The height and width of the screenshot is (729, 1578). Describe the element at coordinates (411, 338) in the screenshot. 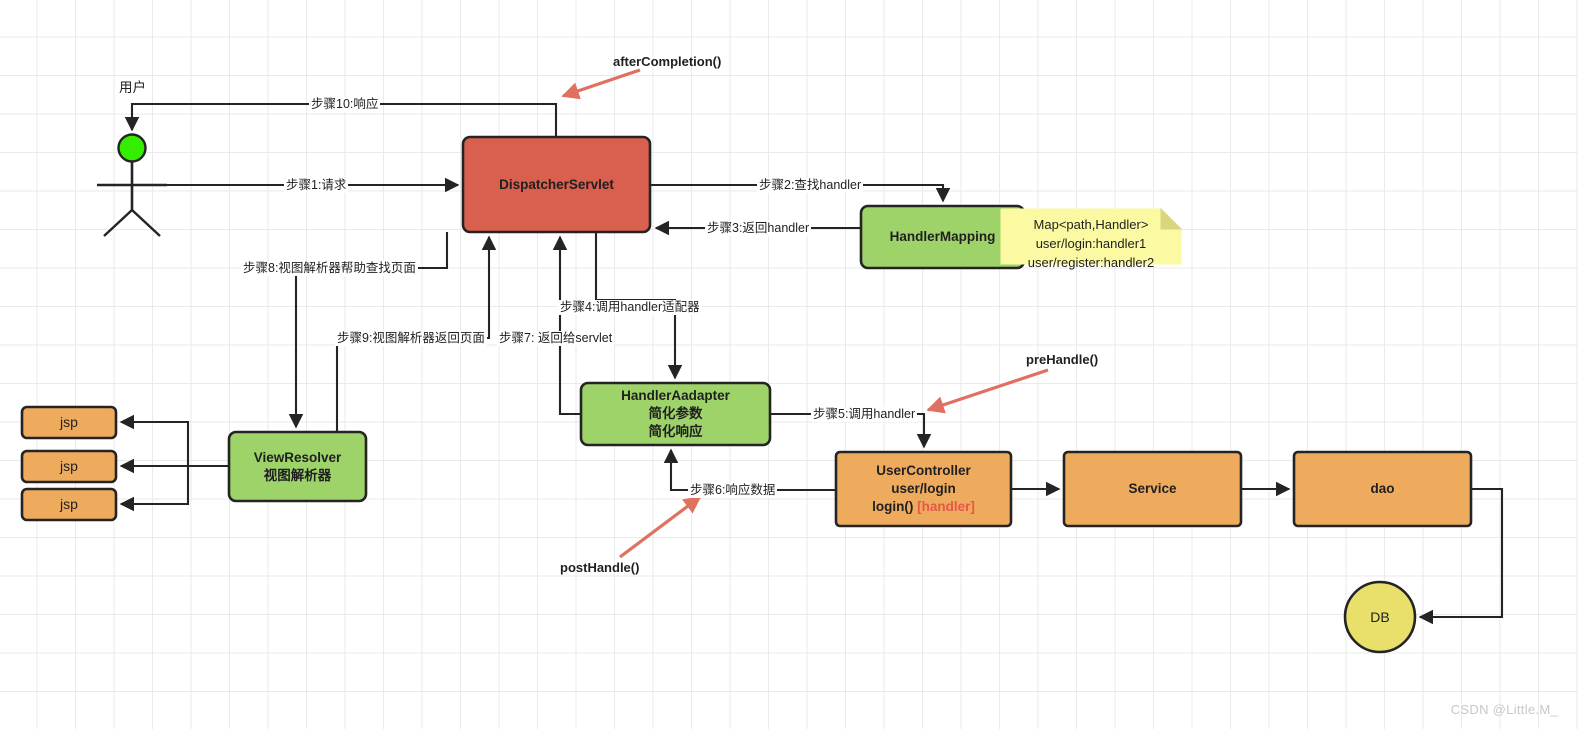

I see `edge-label-step9: 步骤9:视图解析器返回页面` at that location.